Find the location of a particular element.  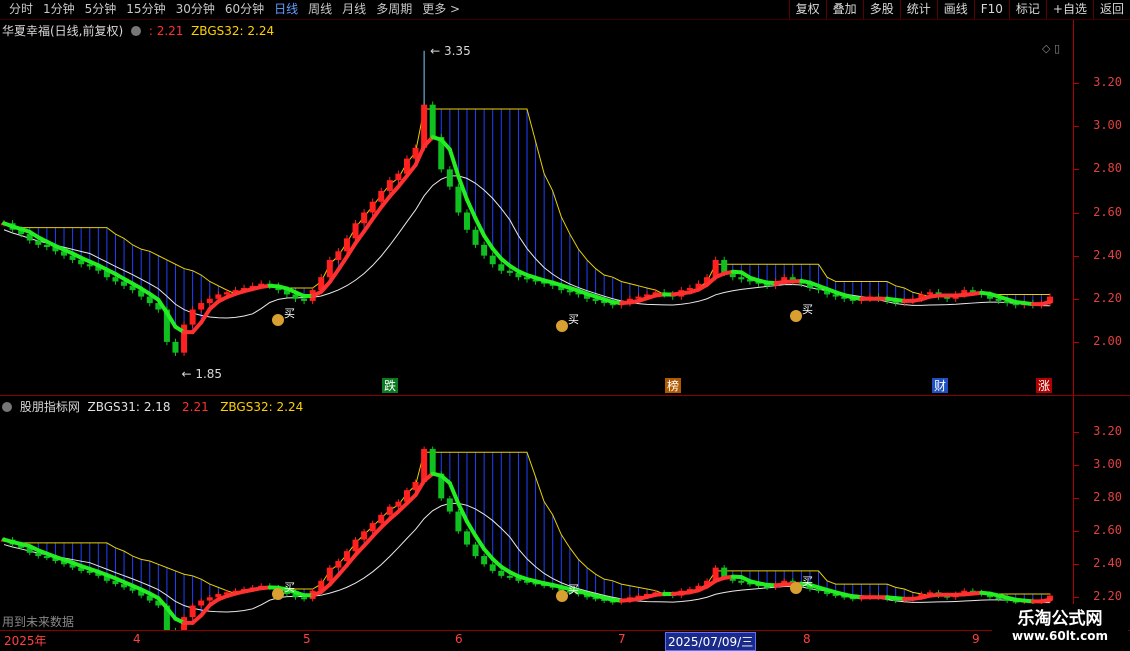

period-tab-7: 周线 is located at coordinates (320, 9).